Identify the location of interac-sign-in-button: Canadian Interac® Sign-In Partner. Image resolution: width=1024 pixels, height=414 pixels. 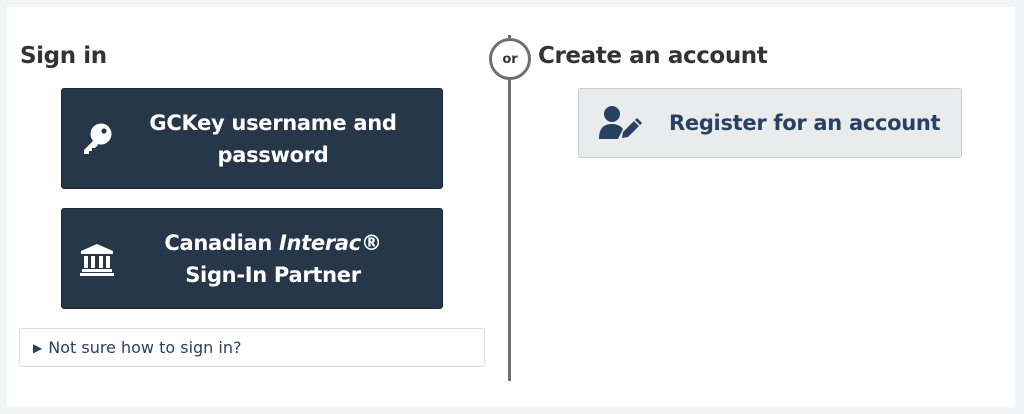
(252, 258).